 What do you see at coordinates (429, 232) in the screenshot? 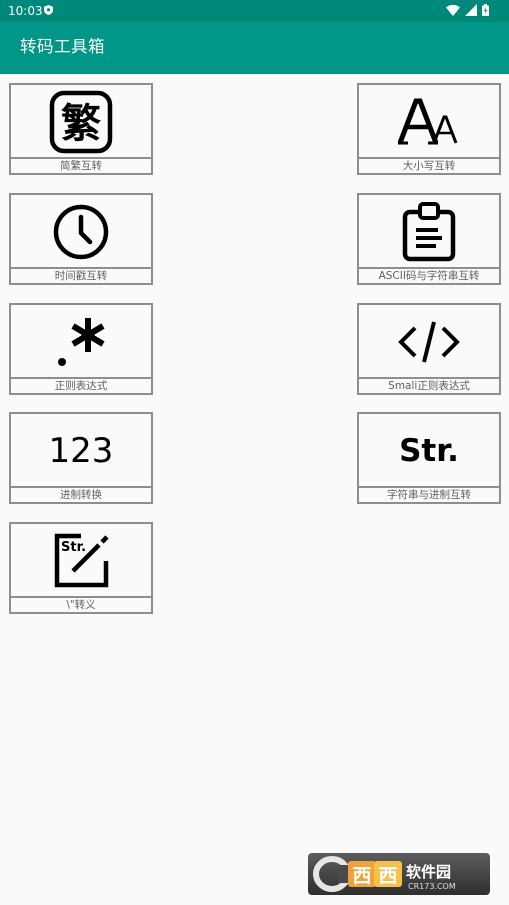
I see `clipboard-icon` at bounding box center [429, 232].